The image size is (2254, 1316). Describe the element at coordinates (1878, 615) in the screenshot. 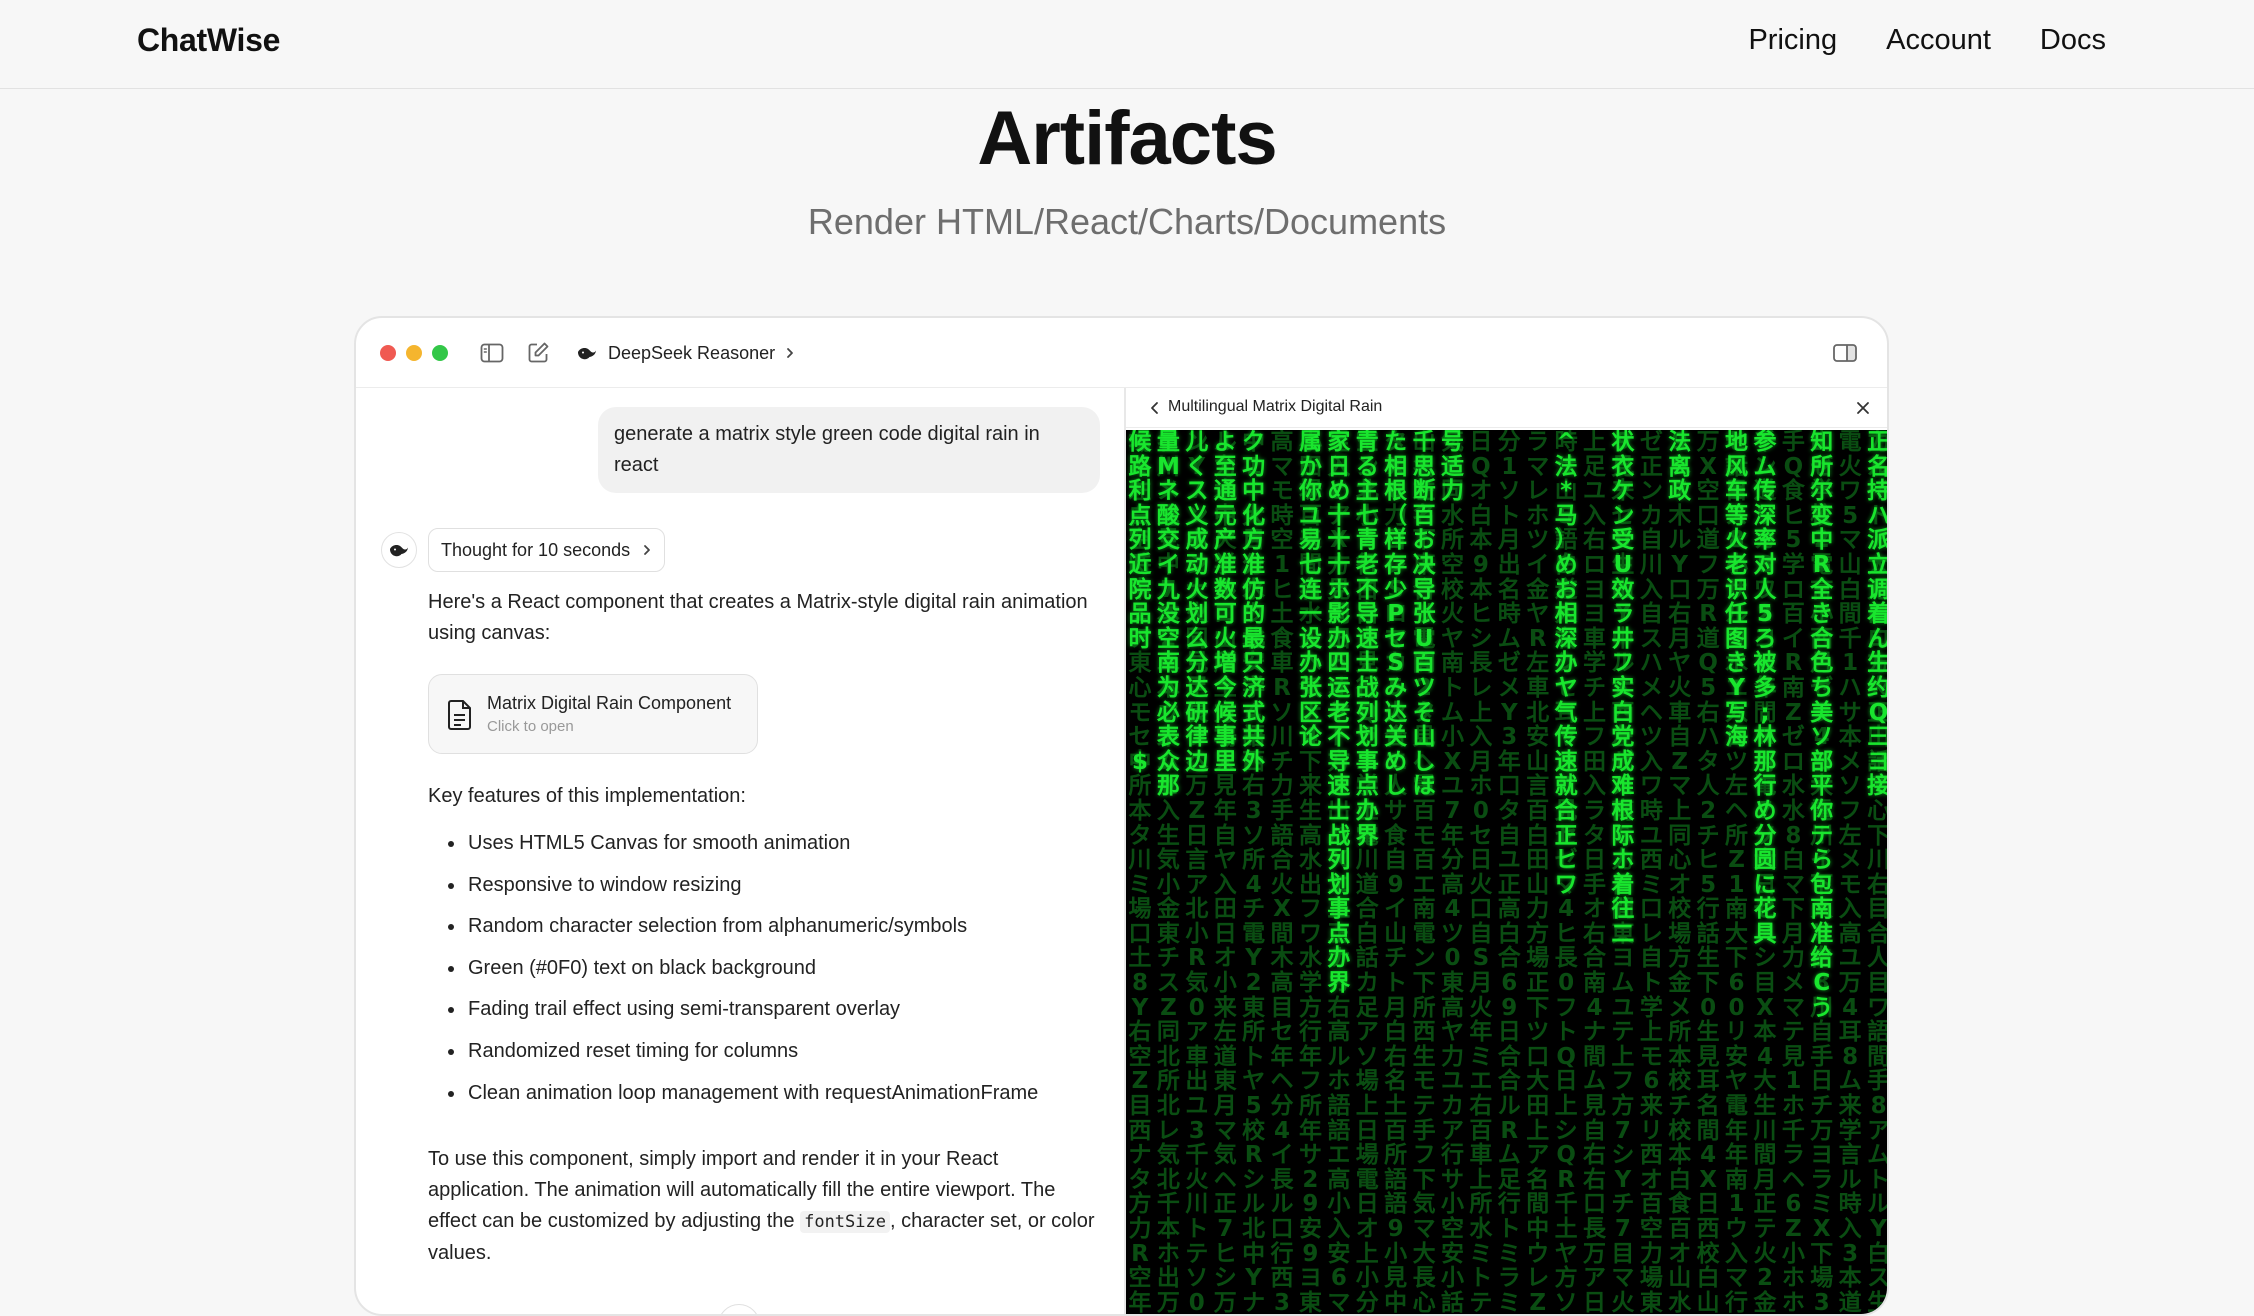

I see `matrix-column: 正 名 持 ハ 派 立 调 着 ん 生 约 Q 三 ヨ 接` at that location.